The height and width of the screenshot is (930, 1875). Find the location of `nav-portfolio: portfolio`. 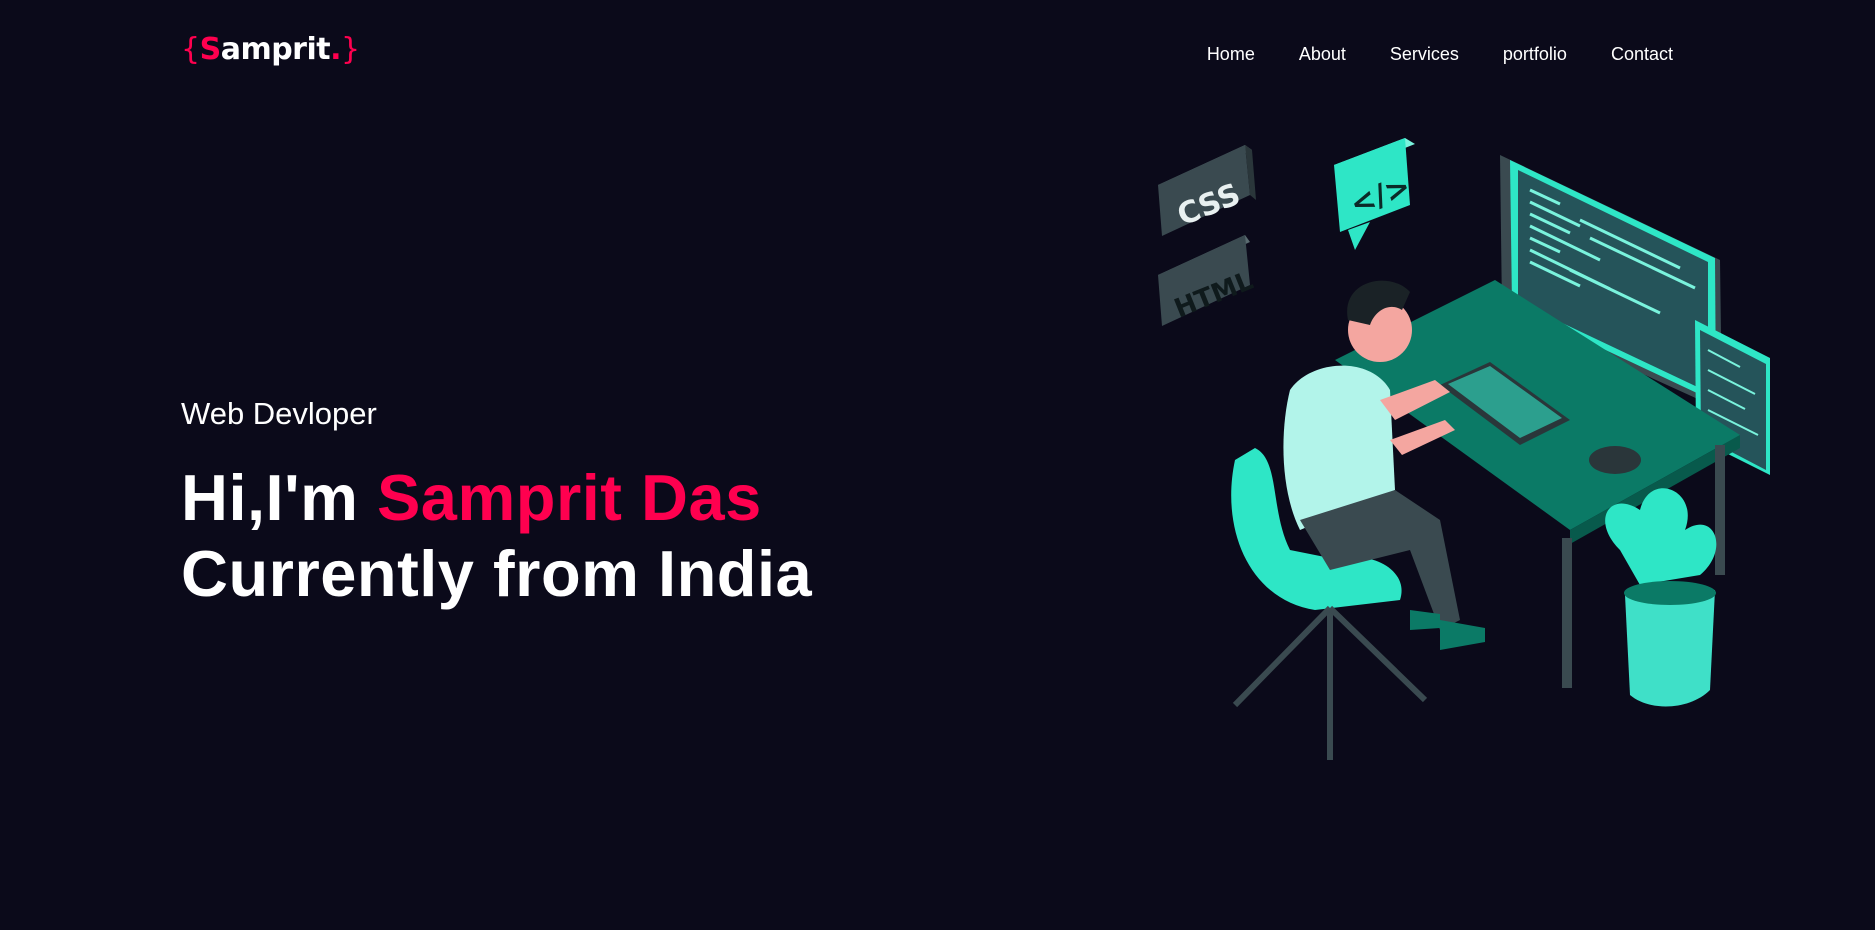

nav-portfolio: portfolio is located at coordinates (1535, 54).